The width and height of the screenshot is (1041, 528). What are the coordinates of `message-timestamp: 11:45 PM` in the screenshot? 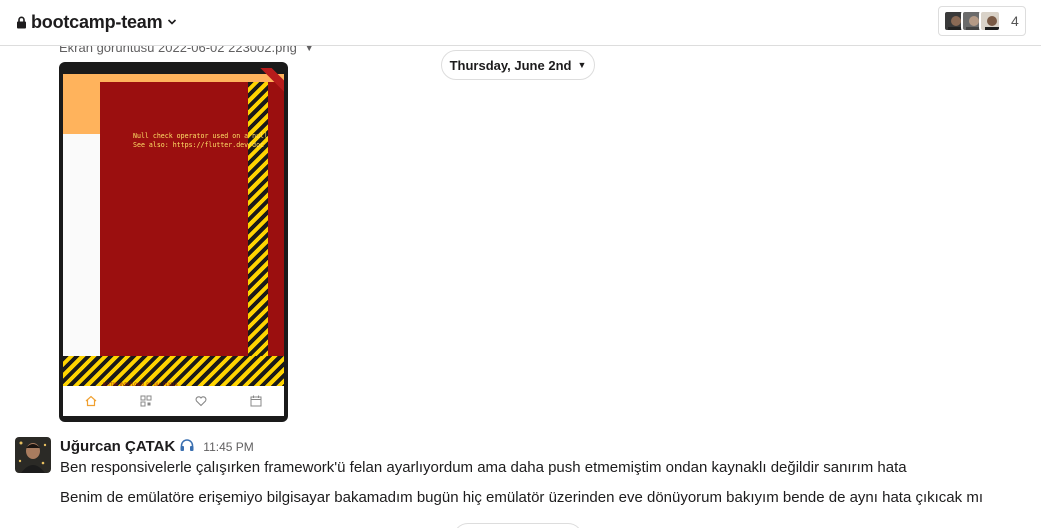 It's located at (228, 447).